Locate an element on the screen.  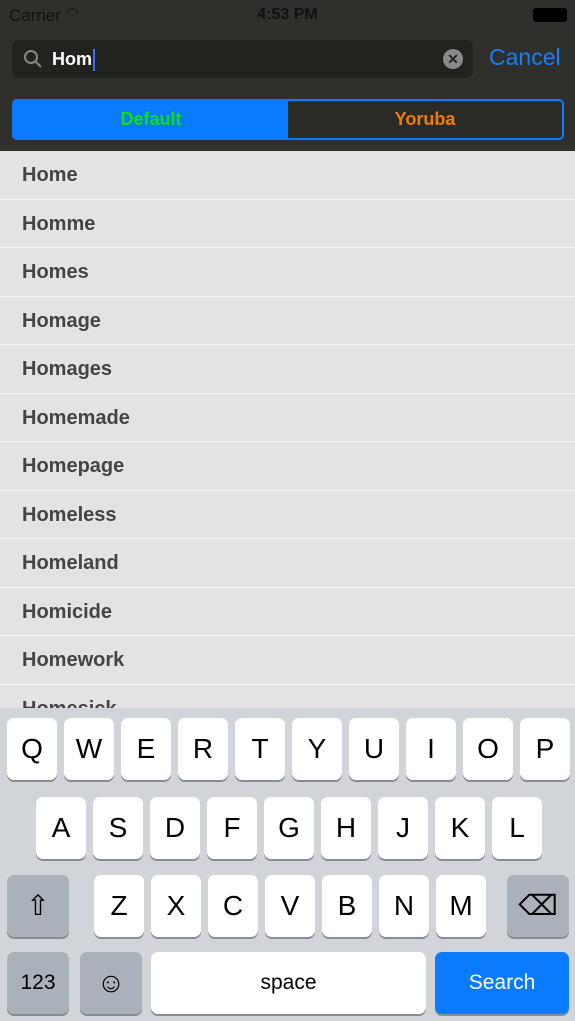
key-a: A is located at coordinates (61, 828).